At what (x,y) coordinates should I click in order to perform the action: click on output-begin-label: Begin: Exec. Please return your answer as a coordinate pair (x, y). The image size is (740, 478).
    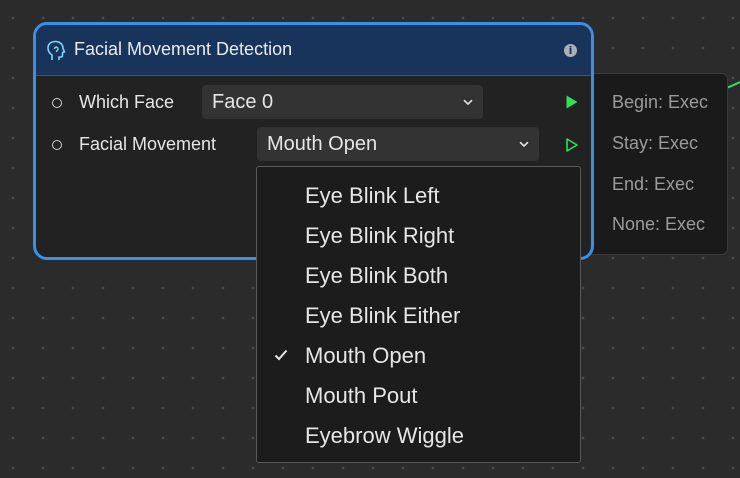
    Looking at the image, I should click on (660, 102).